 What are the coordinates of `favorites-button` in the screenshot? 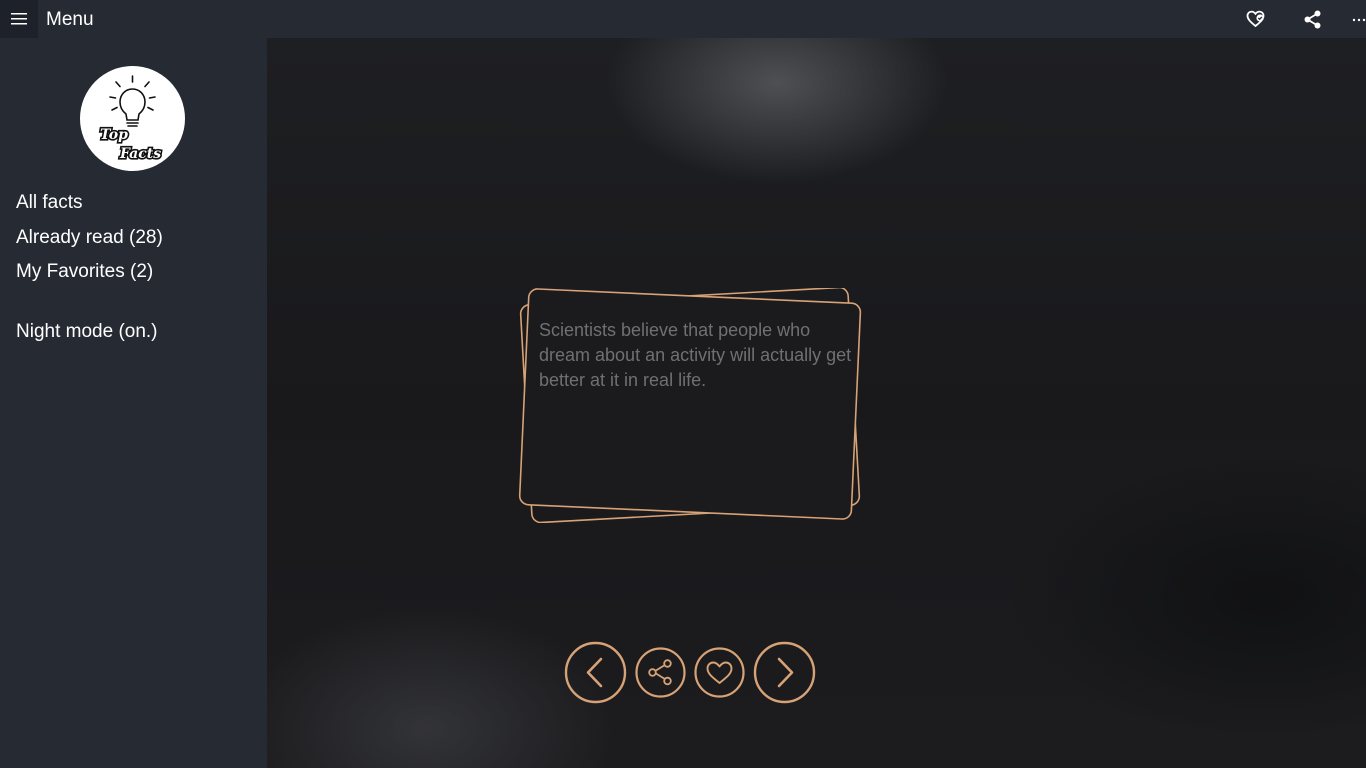 It's located at (1255, 19).